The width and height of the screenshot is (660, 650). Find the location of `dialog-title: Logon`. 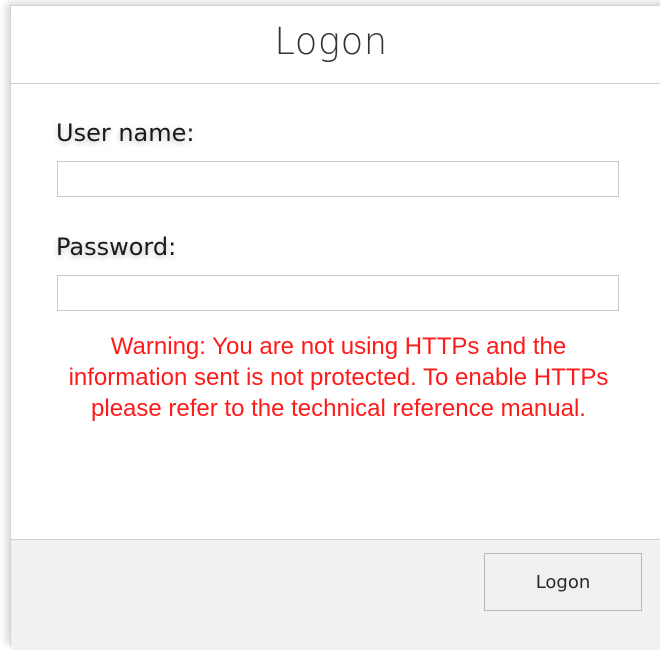

dialog-title: Logon is located at coordinates (331, 41).